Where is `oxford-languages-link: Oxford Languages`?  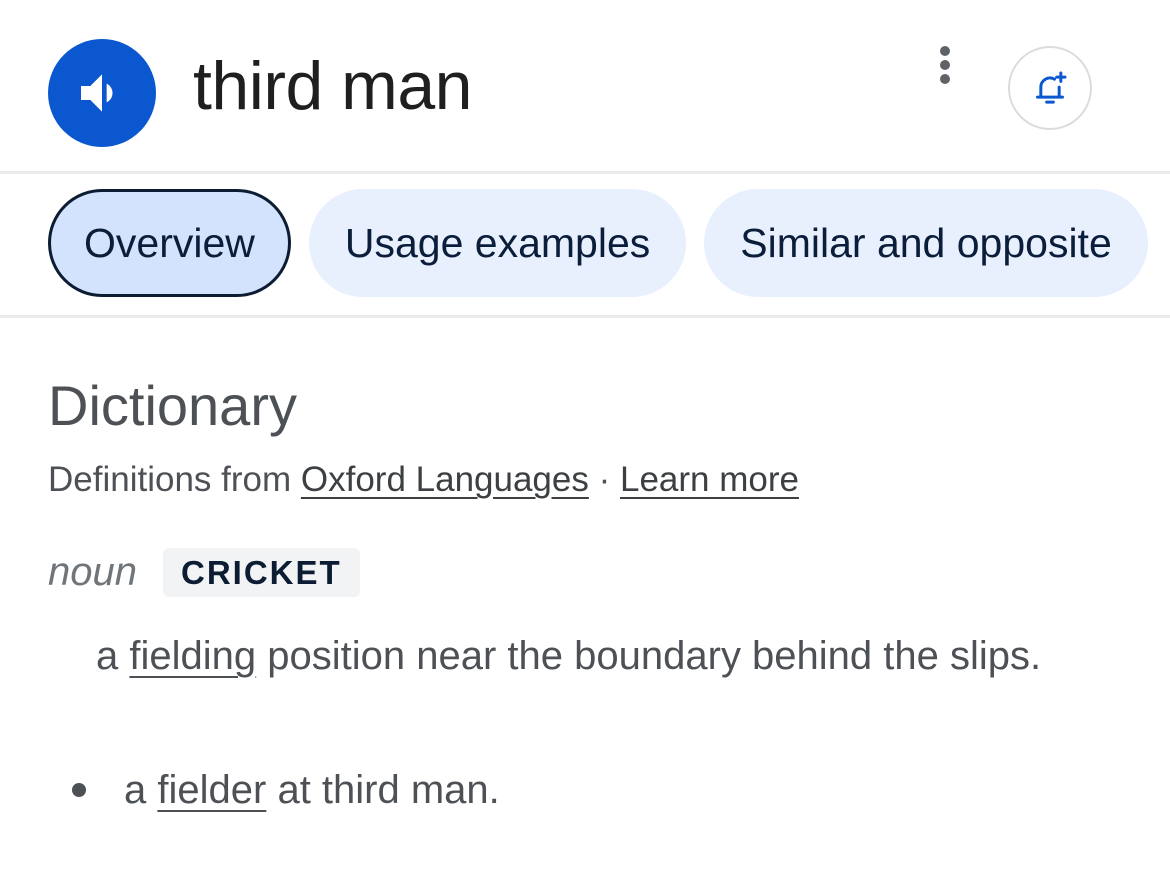
oxford-languages-link: Oxford Languages is located at coordinates (445, 479).